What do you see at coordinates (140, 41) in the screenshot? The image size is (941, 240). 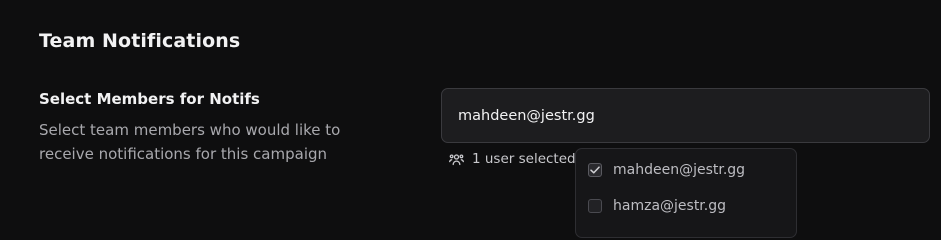 I see `section-title: Team Notifications` at bounding box center [140, 41].